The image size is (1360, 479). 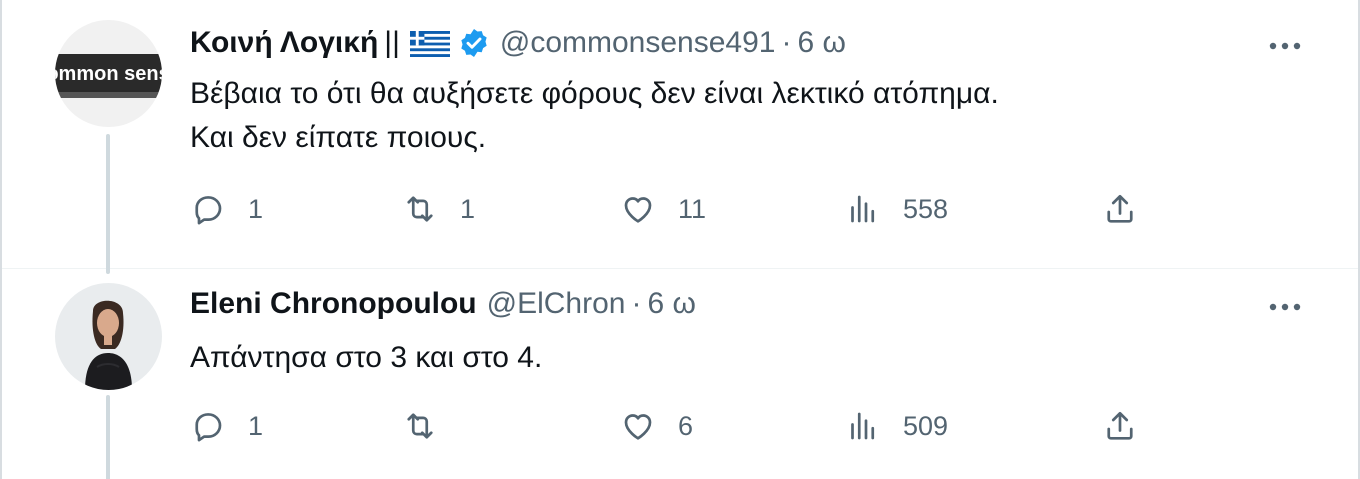 What do you see at coordinates (896, 426) in the screenshot?
I see `views-button: 509` at bounding box center [896, 426].